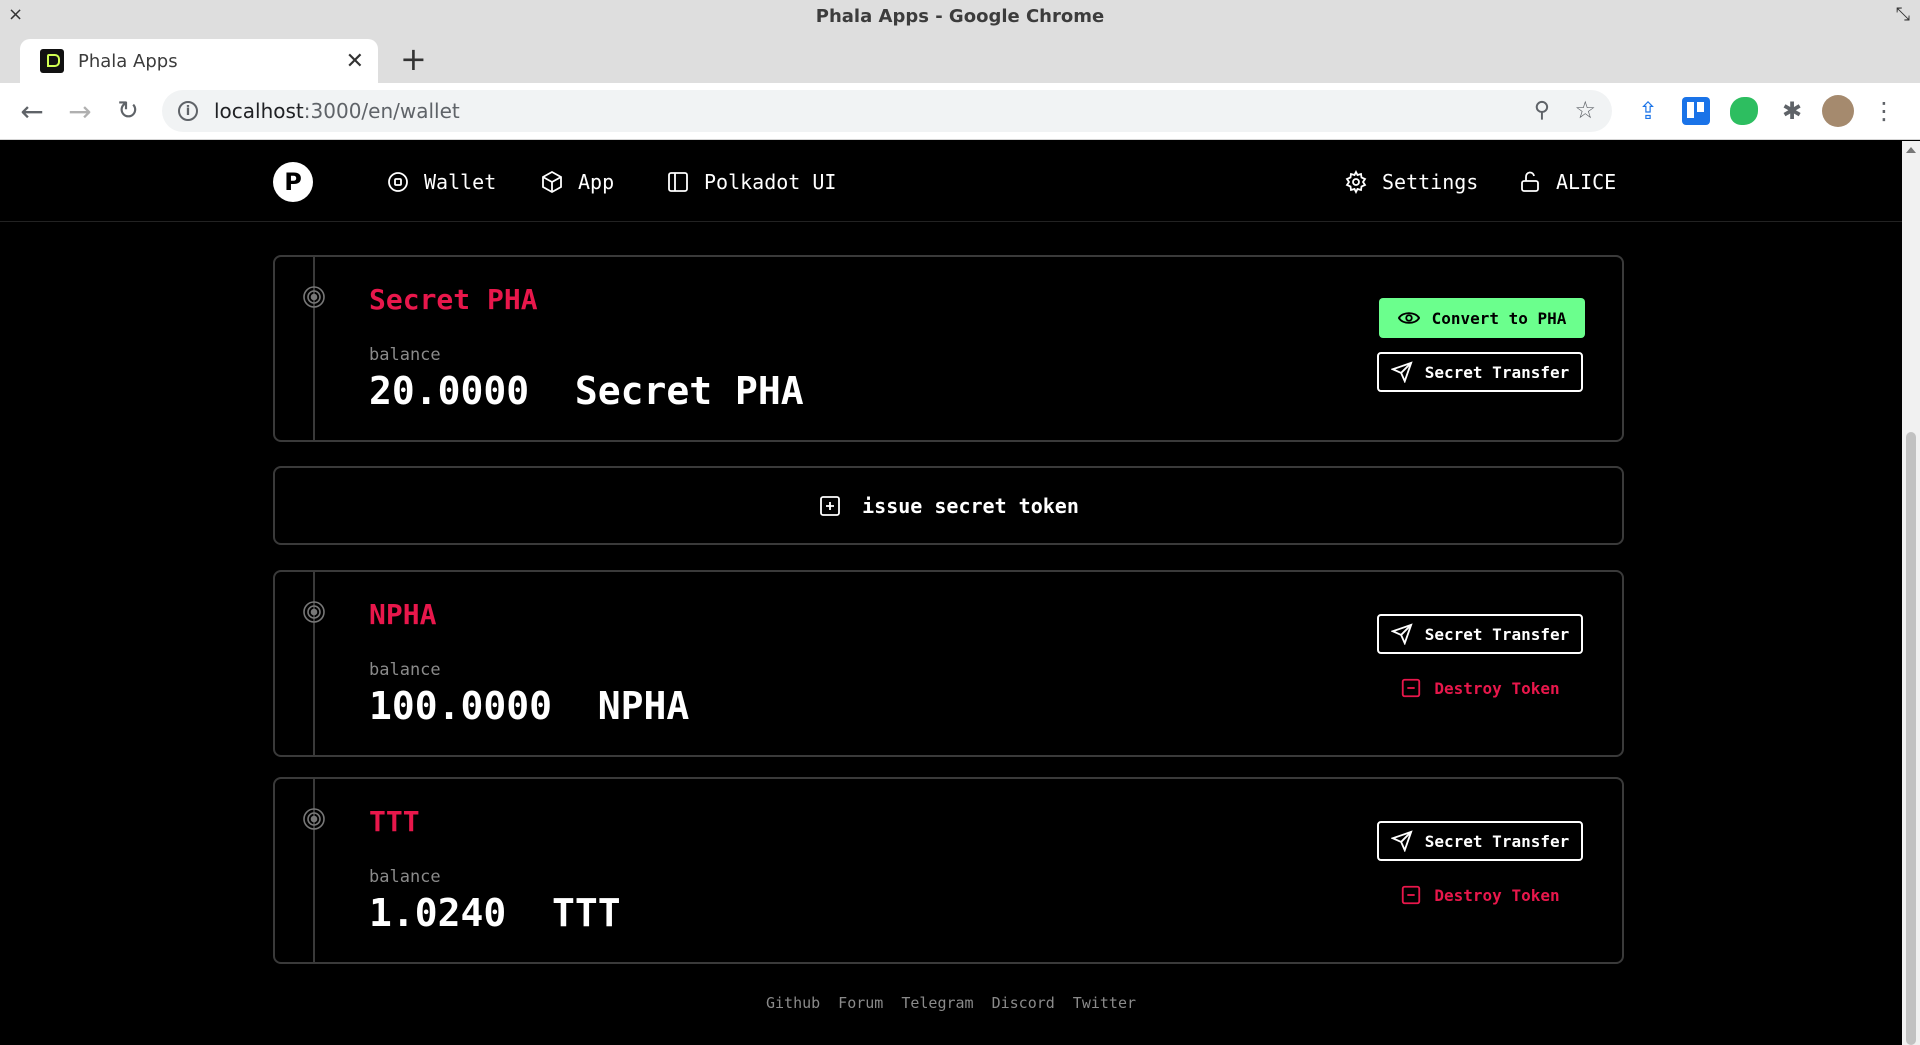 Image resolution: width=1920 pixels, height=1045 pixels. What do you see at coordinates (860, 1003) in the screenshot?
I see `footer-link-forum: Forum` at bounding box center [860, 1003].